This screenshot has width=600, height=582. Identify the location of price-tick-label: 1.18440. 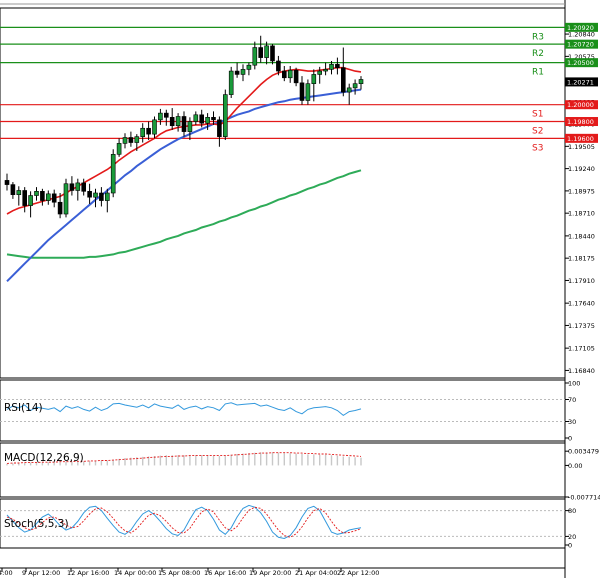
(581, 236).